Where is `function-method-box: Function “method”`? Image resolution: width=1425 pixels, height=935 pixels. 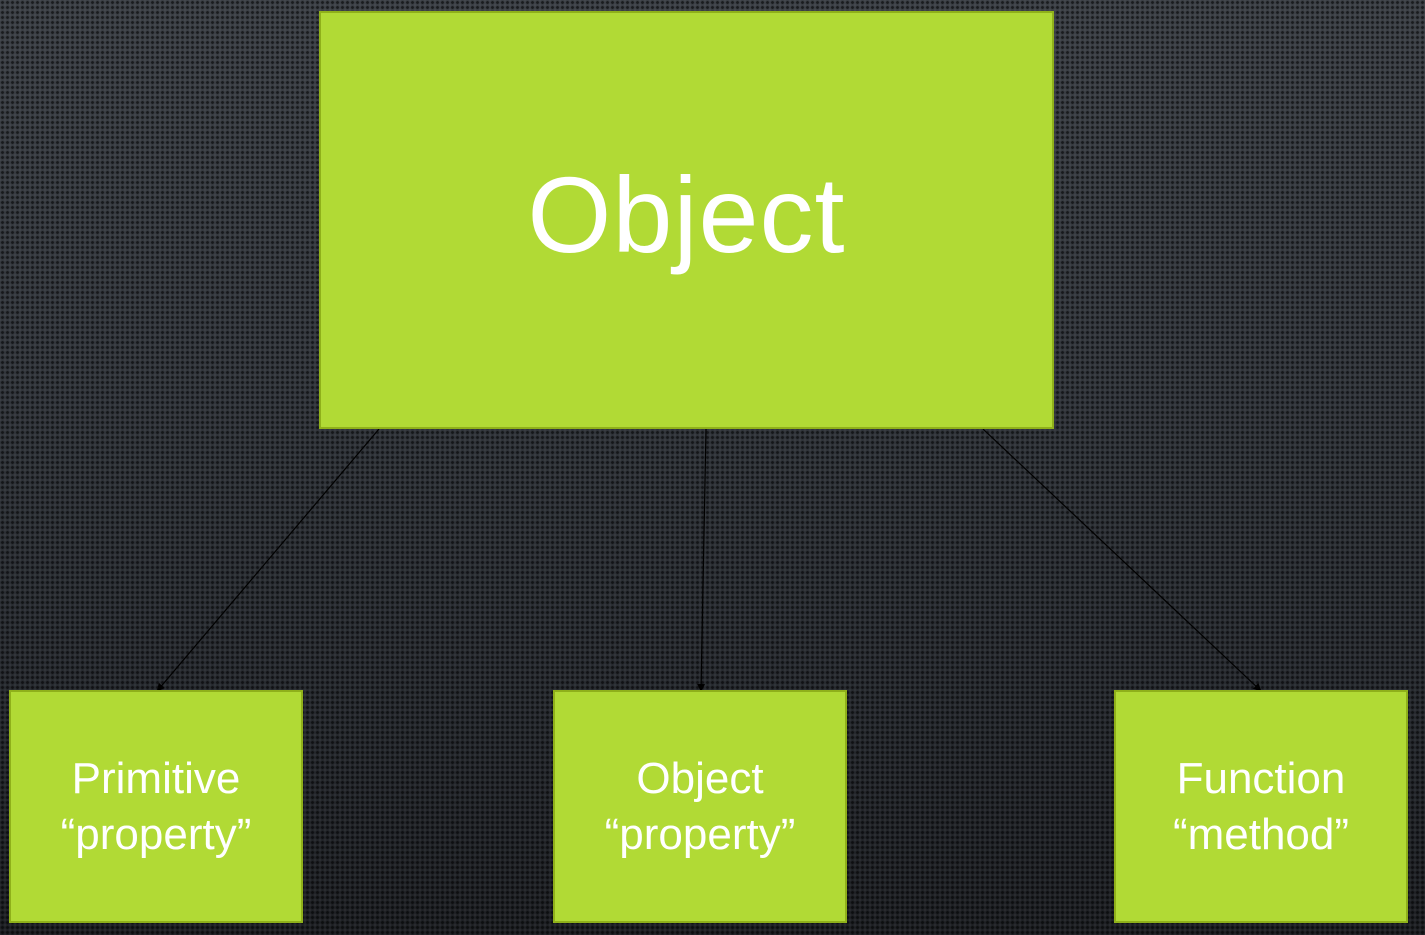 function-method-box: Function “method” is located at coordinates (1261, 806).